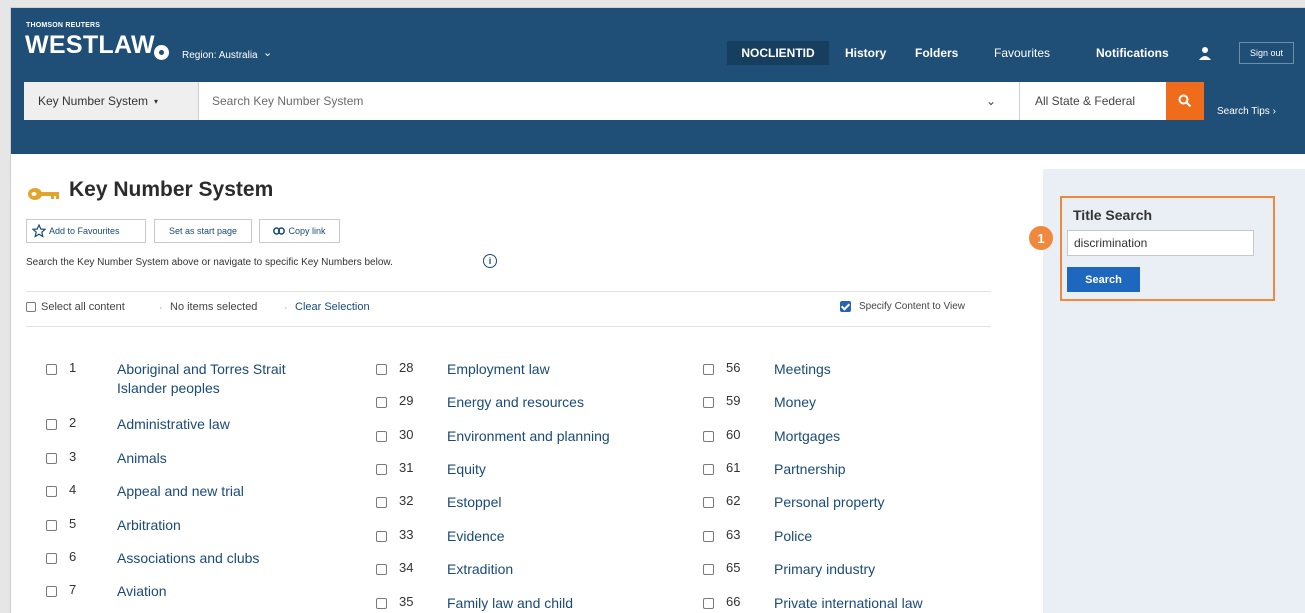 This screenshot has height=613, width=1305. I want to click on list-item: 61 Partnership, so click(858, 472).